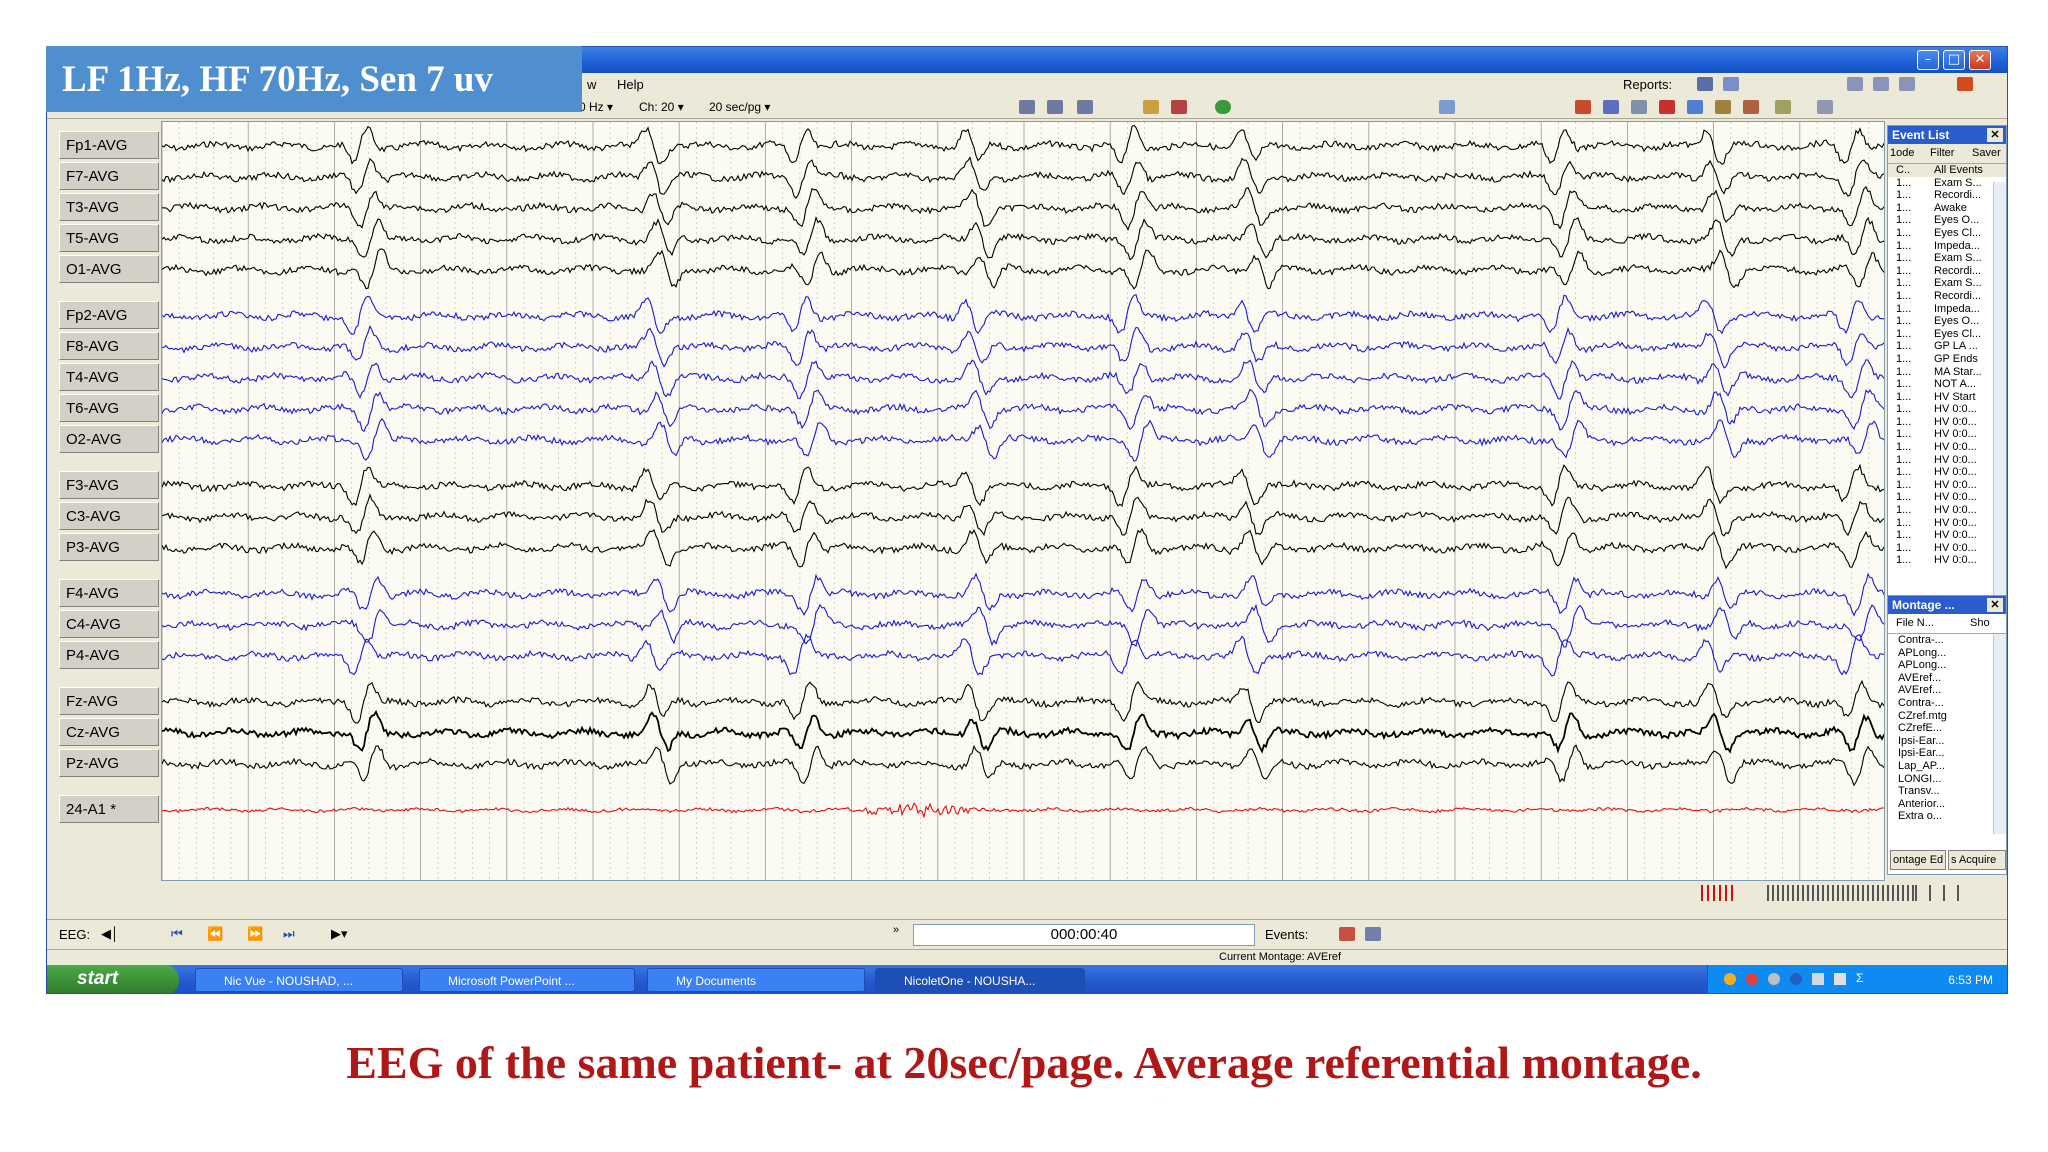  I want to click on trend-icon, so click(1179, 107).